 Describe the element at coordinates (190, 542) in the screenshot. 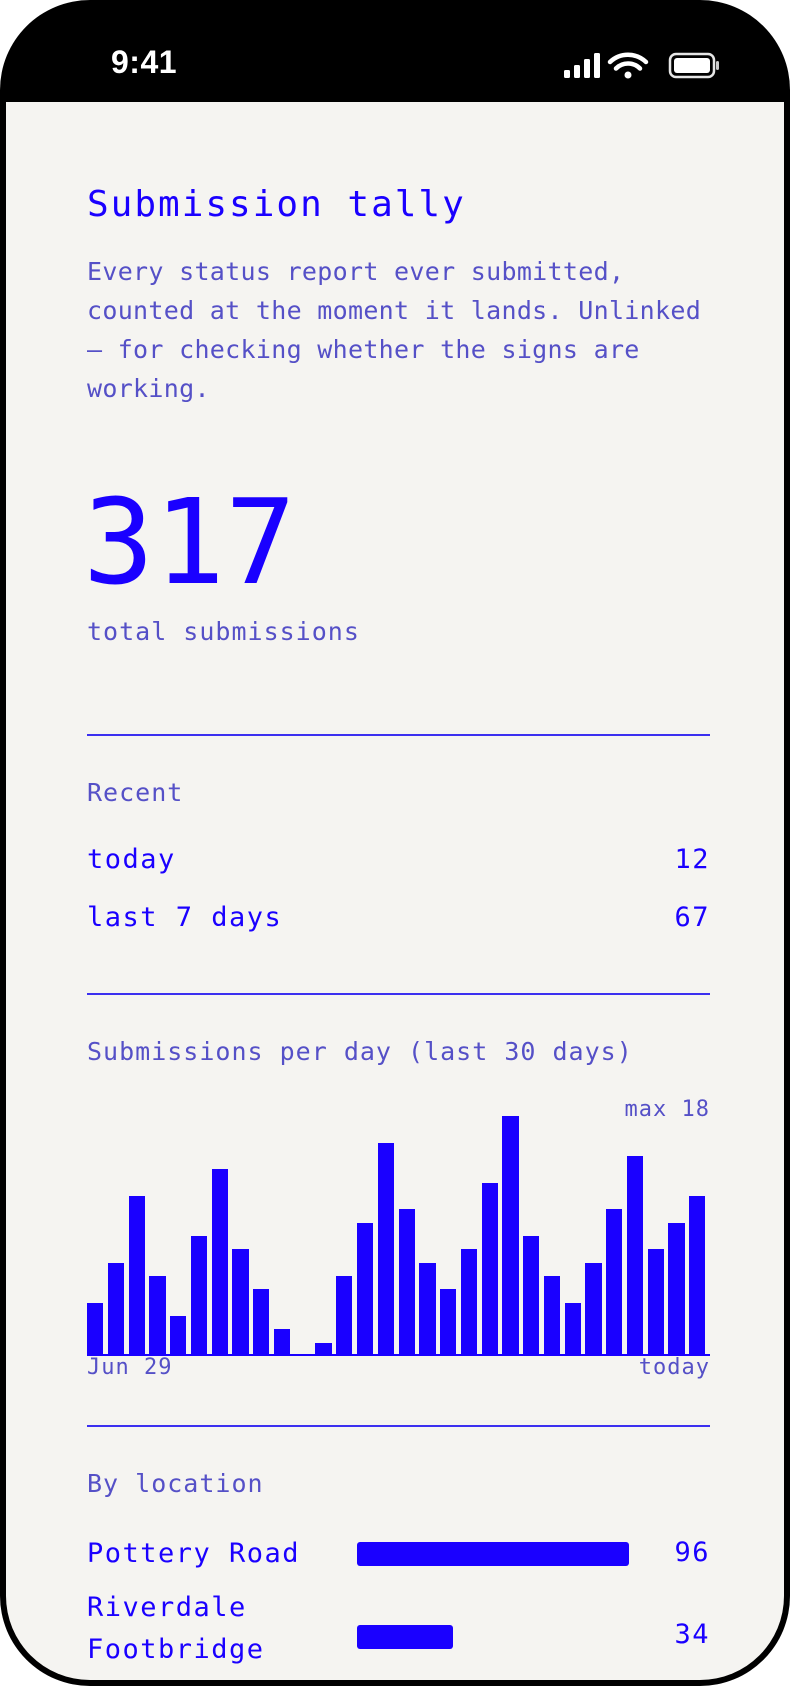

I see `total-count: 317` at that location.